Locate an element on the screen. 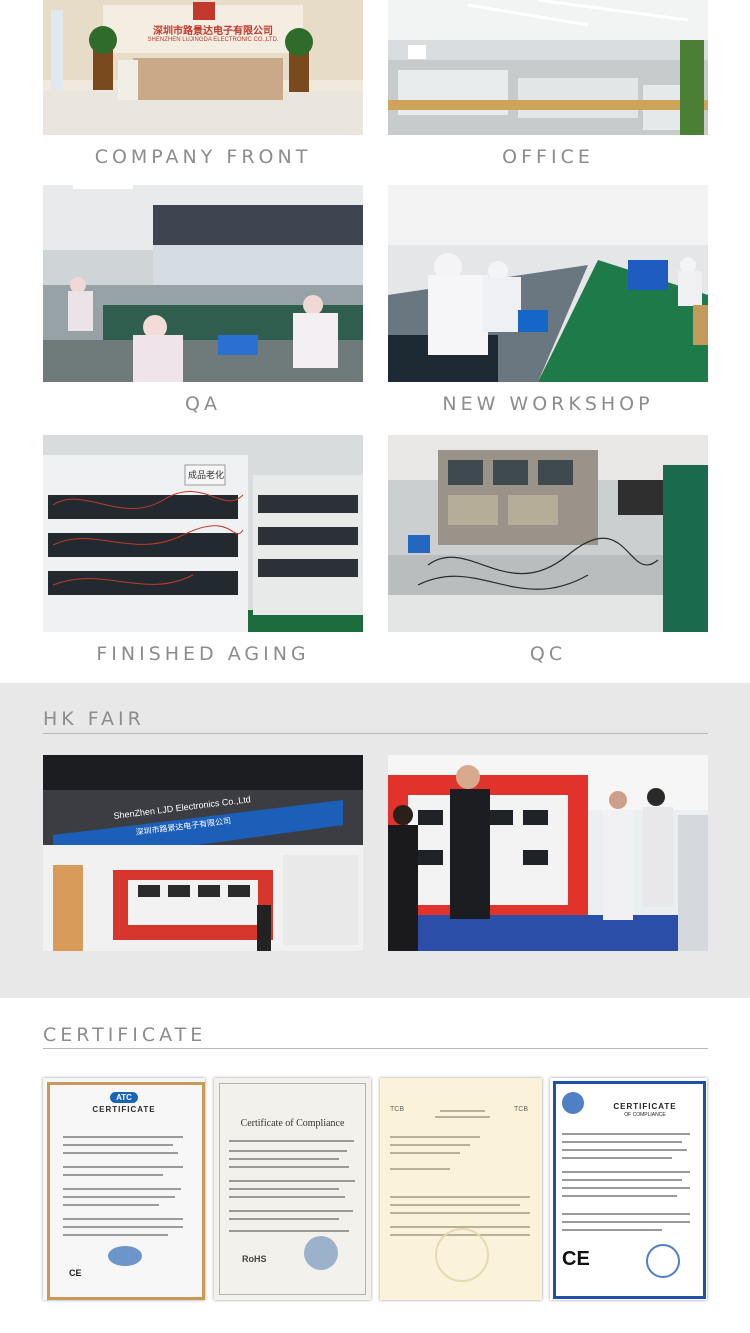 The height and width of the screenshot is (1333, 750). ce-cert-heading: CERTIFICATE is located at coordinates (645, 1106).